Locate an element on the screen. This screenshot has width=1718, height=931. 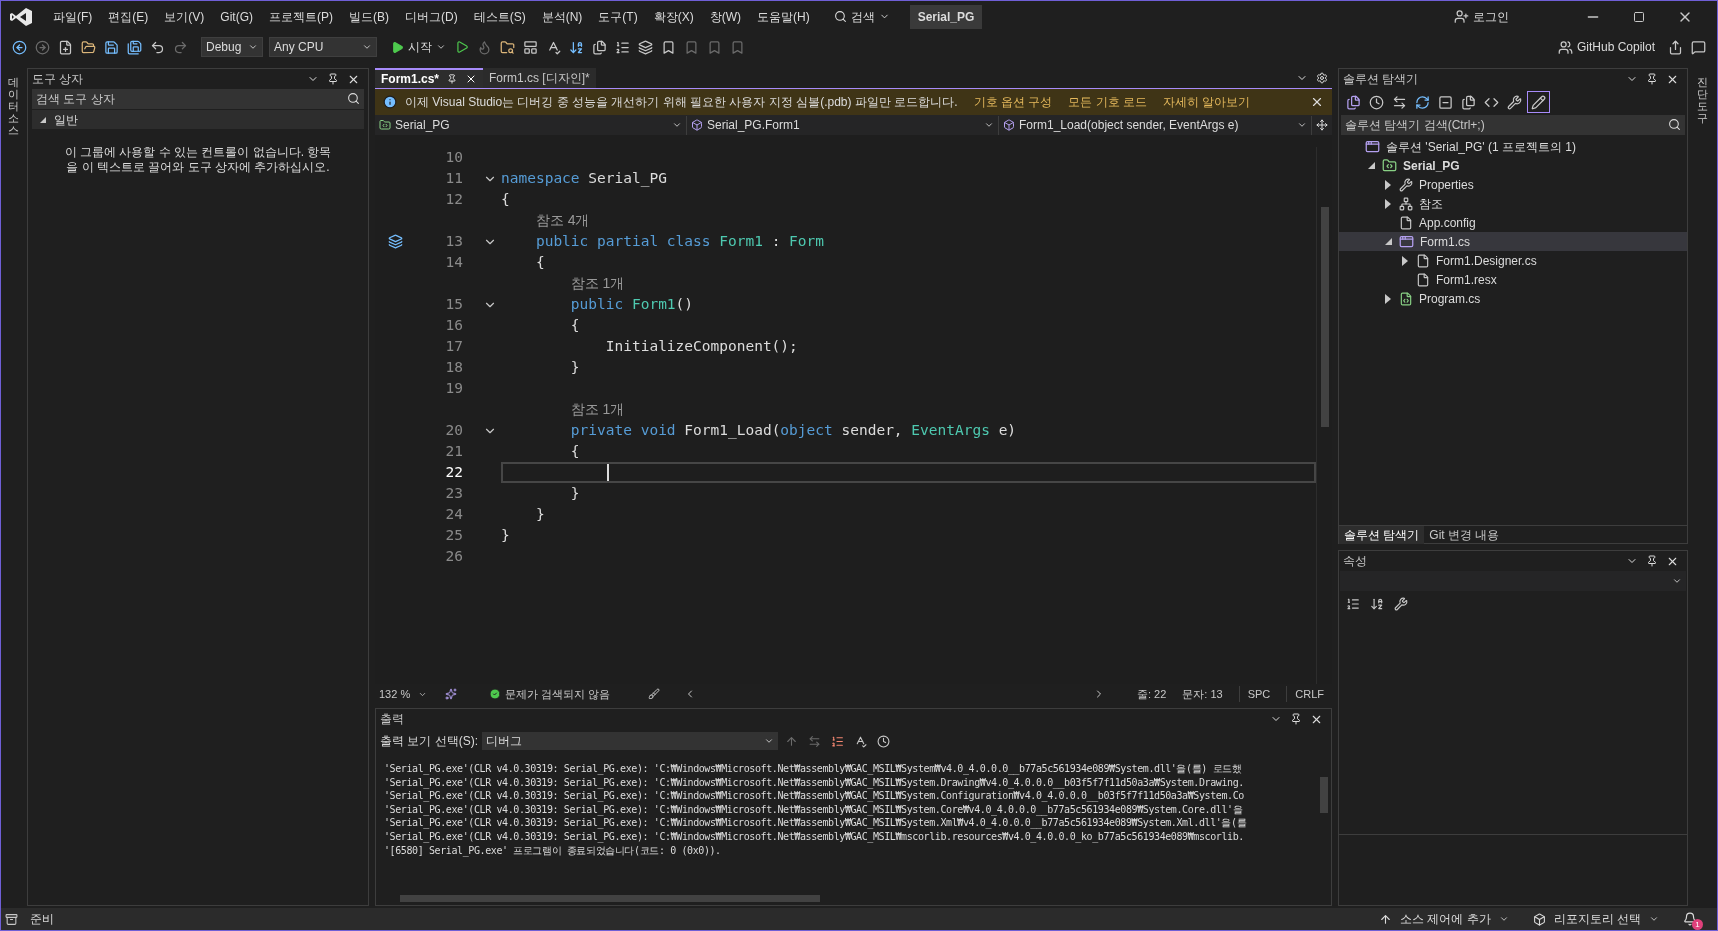
menu-item: 확장(X) is located at coordinates (673, 16).